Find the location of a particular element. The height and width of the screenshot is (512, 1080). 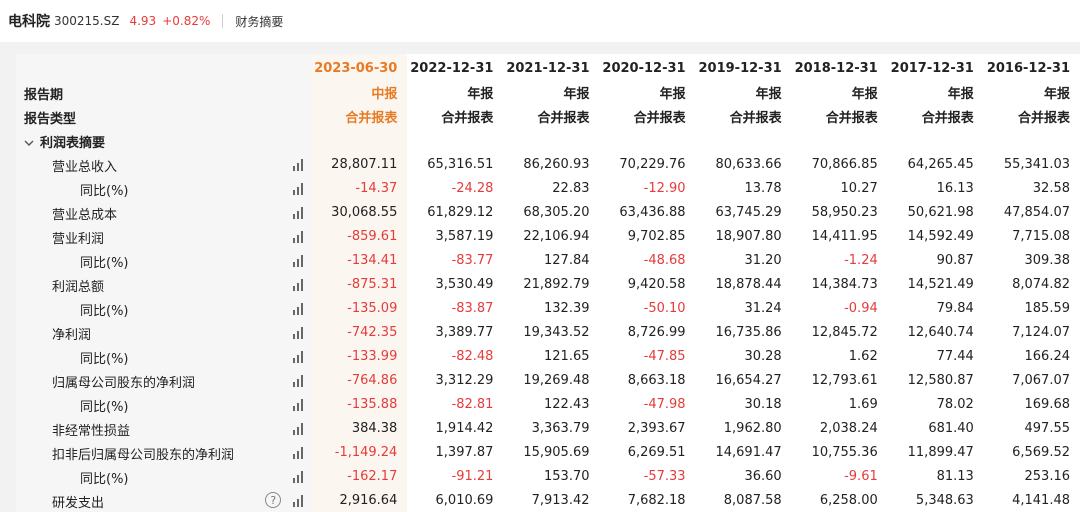

help-icon: ? is located at coordinates (273, 500).